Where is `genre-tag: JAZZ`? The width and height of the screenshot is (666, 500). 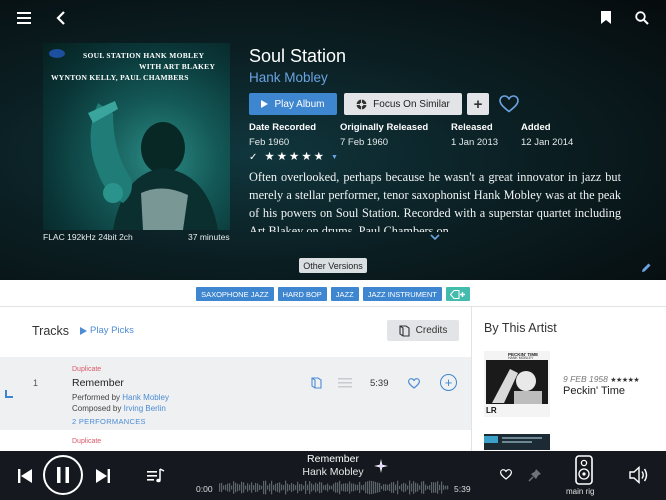 genre-tag: JAZZ is located at coordinates (344, 294).